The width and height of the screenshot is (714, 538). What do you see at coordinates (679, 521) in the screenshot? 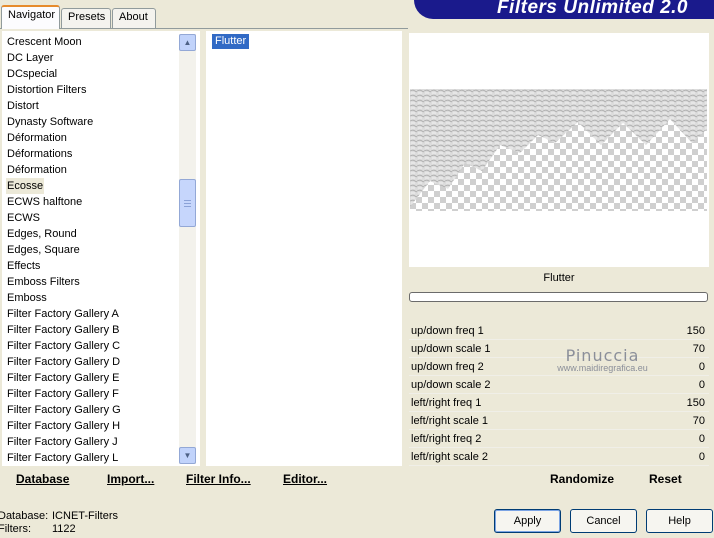
I see `help-button: Help` at bounding box center [679, 521].